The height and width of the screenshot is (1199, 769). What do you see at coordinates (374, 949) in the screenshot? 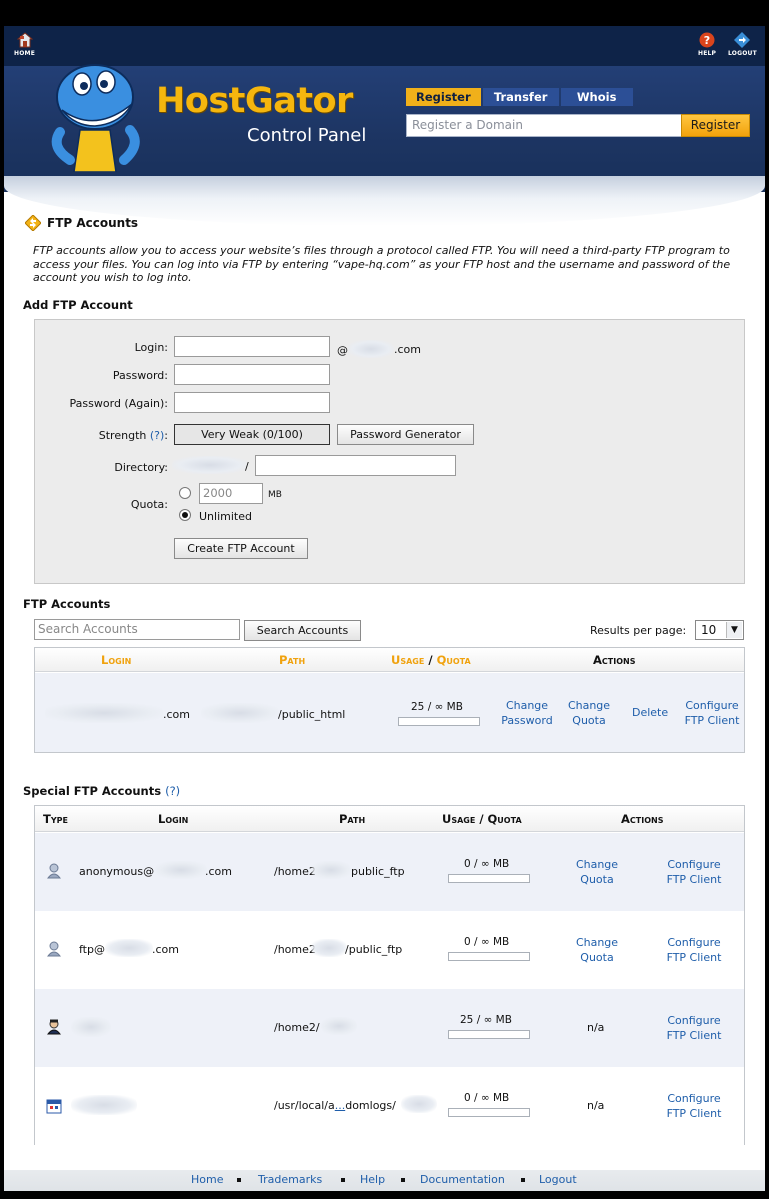
I see `special-path-suffix: /public_ftp` at bounding box center [374, 949].